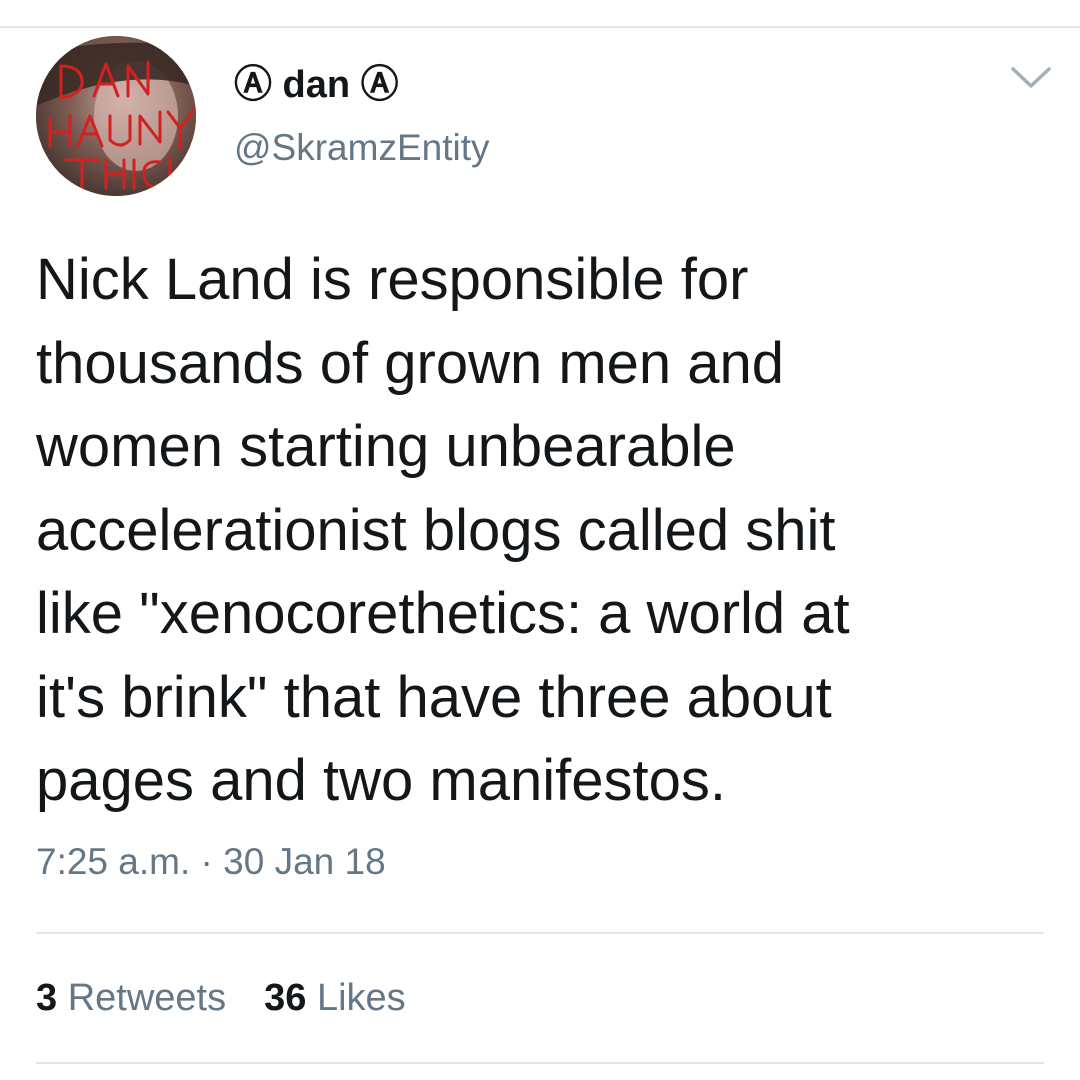 The height and width of the screenshot is (1080, 1080). I want to click on retweets-label: Retweets, so click(147, 998).